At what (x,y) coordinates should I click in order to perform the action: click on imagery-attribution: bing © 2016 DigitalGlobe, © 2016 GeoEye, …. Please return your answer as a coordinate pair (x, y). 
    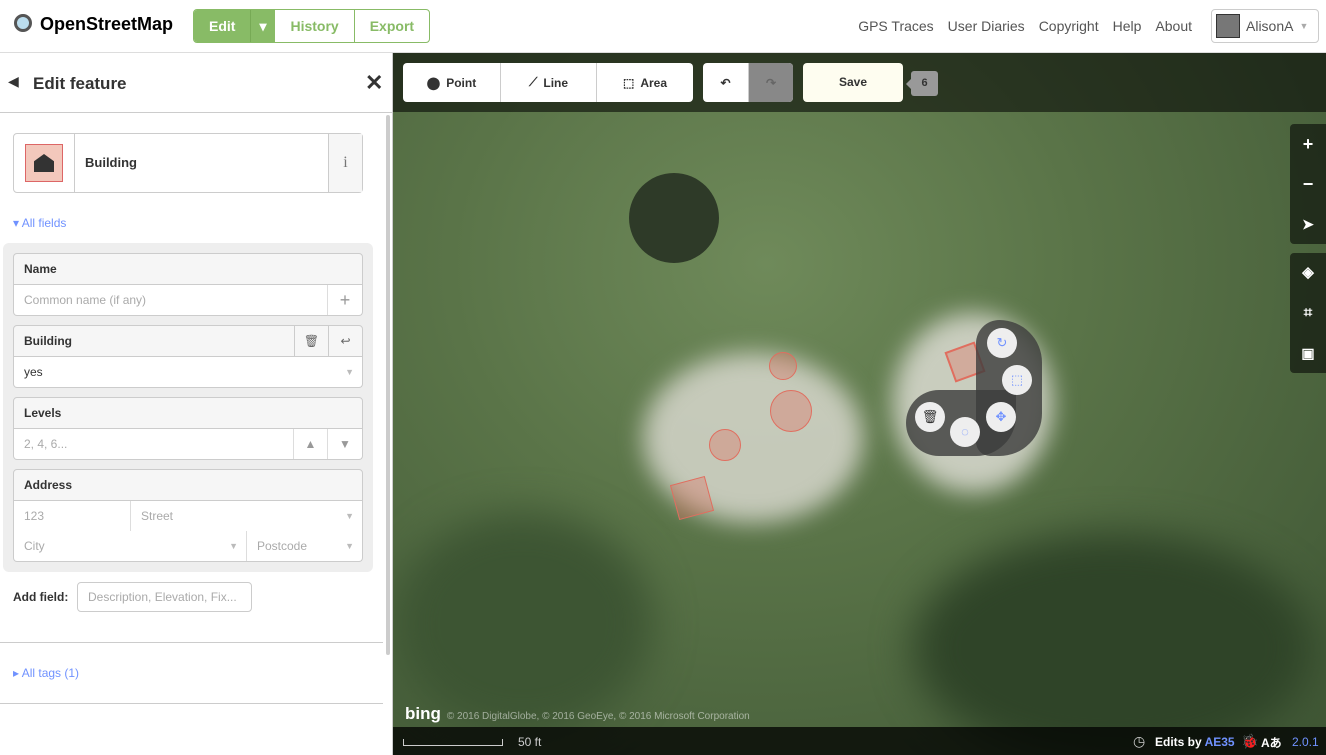
    Looking at the image, I should click on (577, 714).